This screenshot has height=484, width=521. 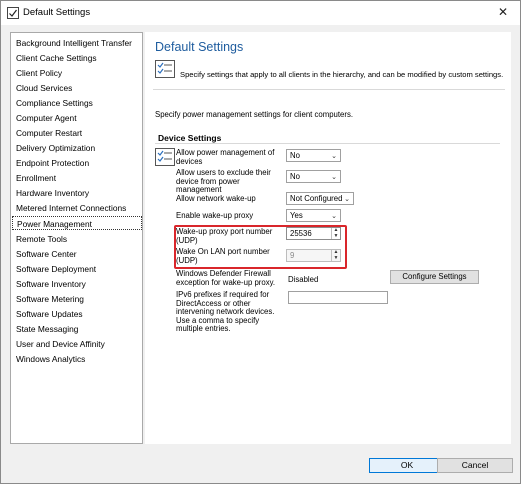 What do you see at coordinates (77, 359) in the screenshot?
I see `sidebar-item-windows-analytics: Windows Analytics` at bounding box center [77, 359].